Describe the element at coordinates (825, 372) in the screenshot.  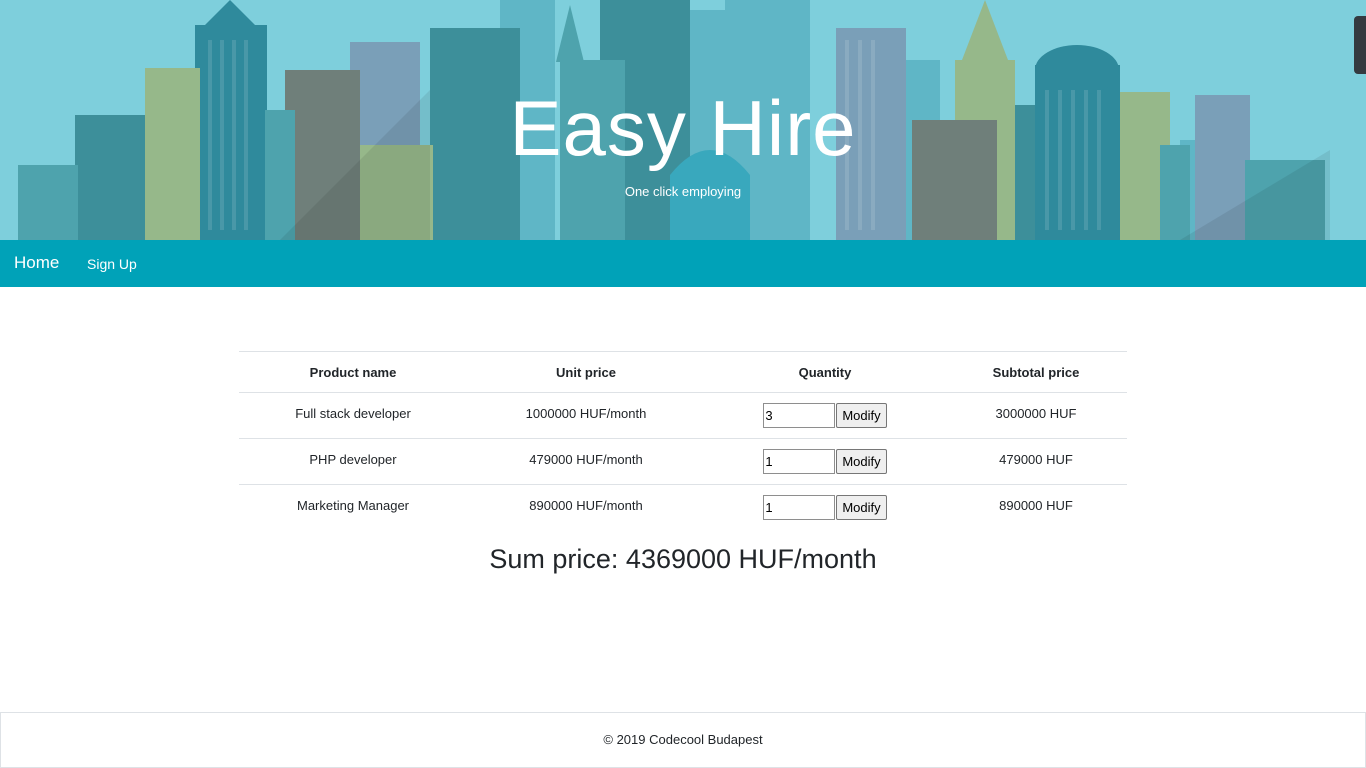
I see `column-header-quantity: Quantity` at that location.